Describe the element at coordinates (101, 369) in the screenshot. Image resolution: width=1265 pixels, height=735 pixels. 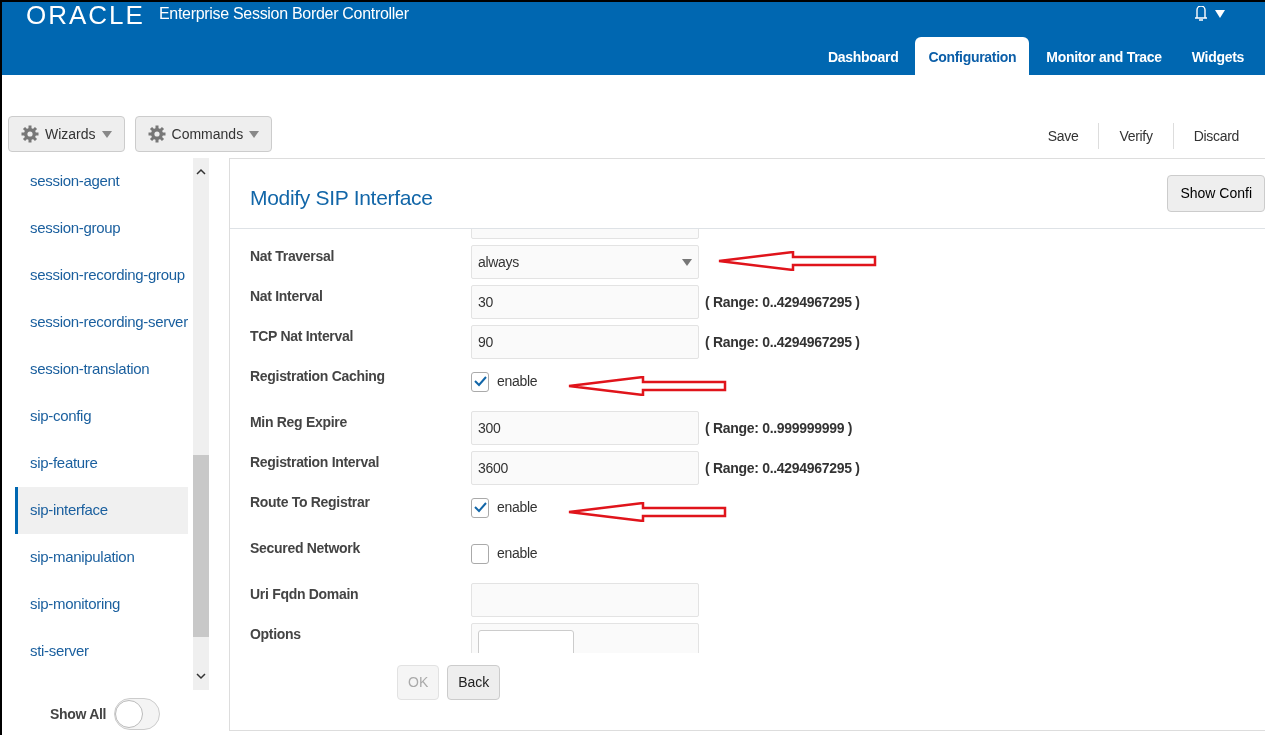
I see `sidebar-item: session-translation` at that location.